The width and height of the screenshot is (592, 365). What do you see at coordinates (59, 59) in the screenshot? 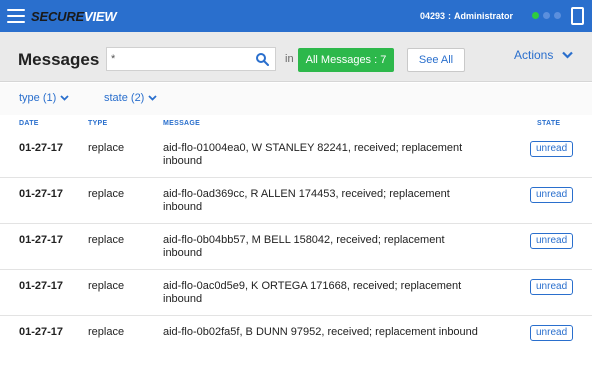
I see `page-title: Messages` at bounding box center [59, 59].